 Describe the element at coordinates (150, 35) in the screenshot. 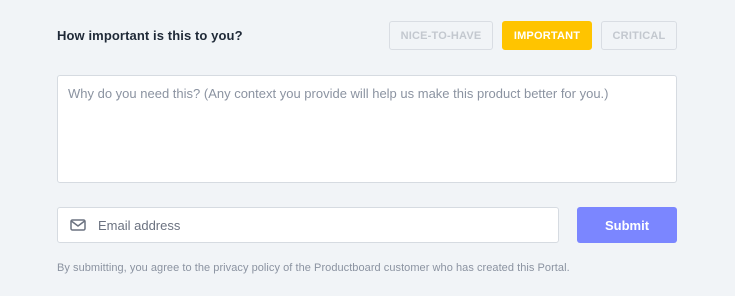

I see `importance-question: How important is this to you?` at that location.